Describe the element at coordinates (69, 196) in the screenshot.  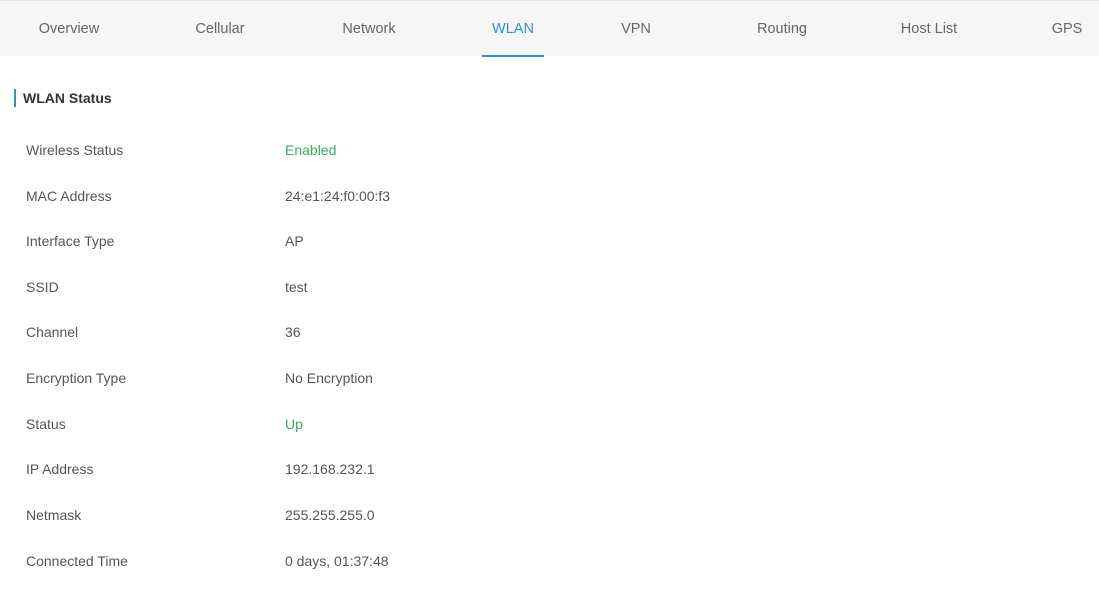
I see `row-label: MAC Address` at that location.